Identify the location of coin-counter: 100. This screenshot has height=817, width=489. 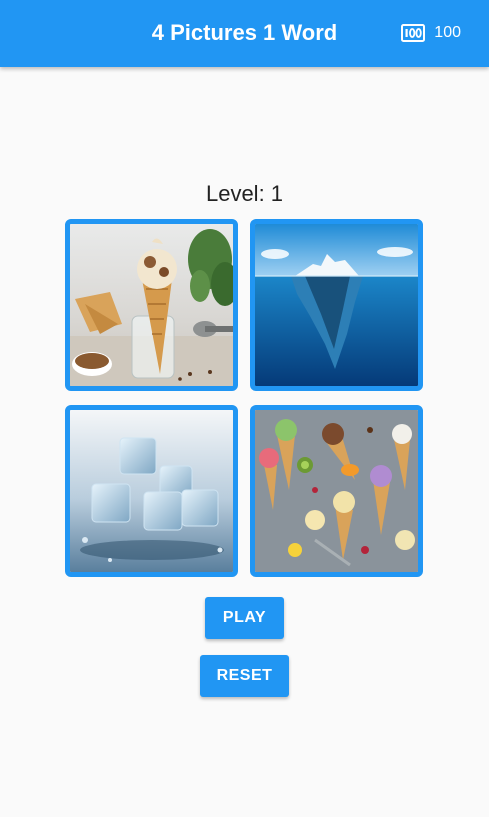
(431, 33).